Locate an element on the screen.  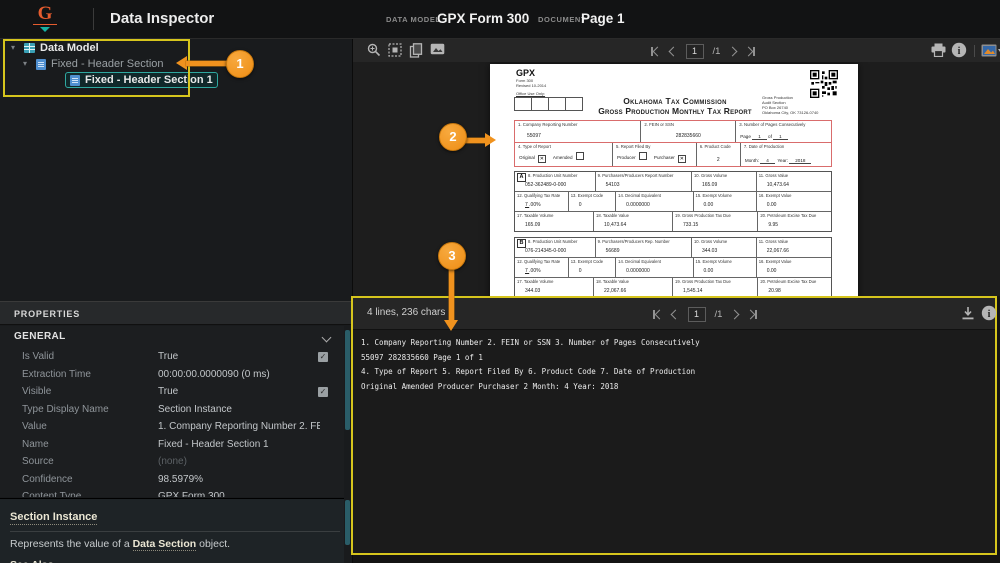
field-value: 56689 is located at coordinates (612, 251).